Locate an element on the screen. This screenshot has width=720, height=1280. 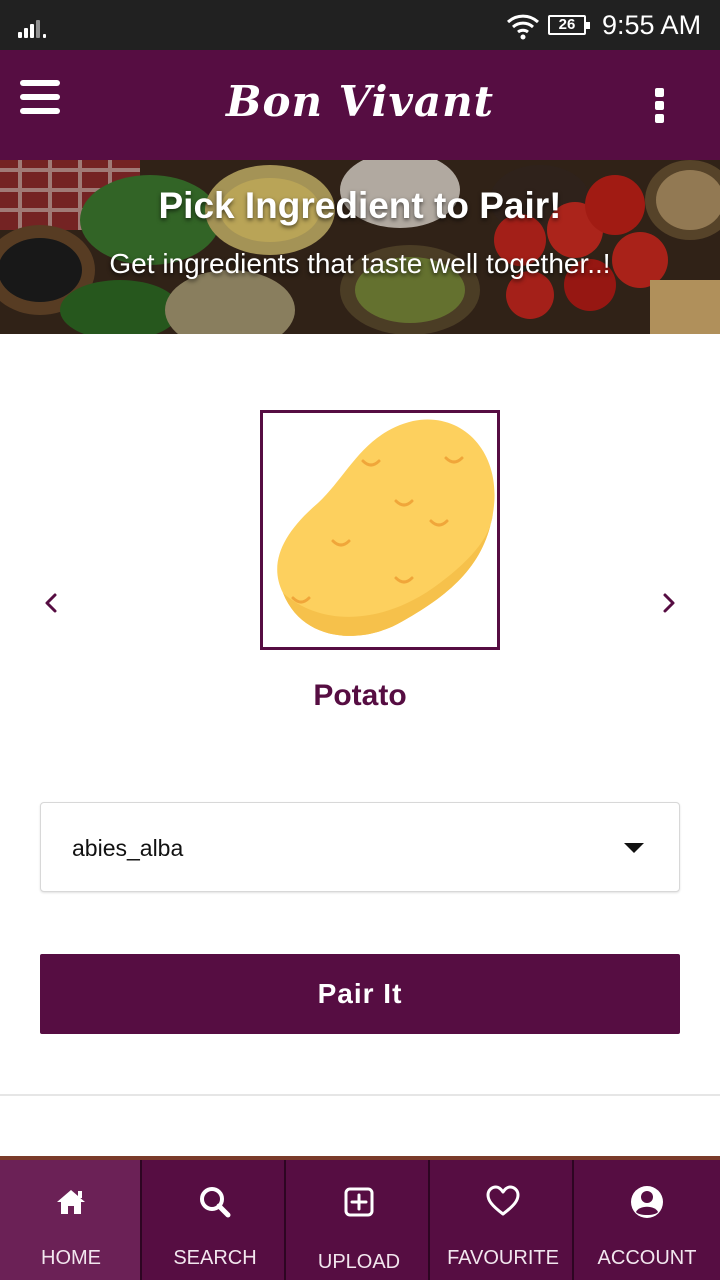
nav-label-favourite: FAVOURITE is located at coordinates (503, 1258).